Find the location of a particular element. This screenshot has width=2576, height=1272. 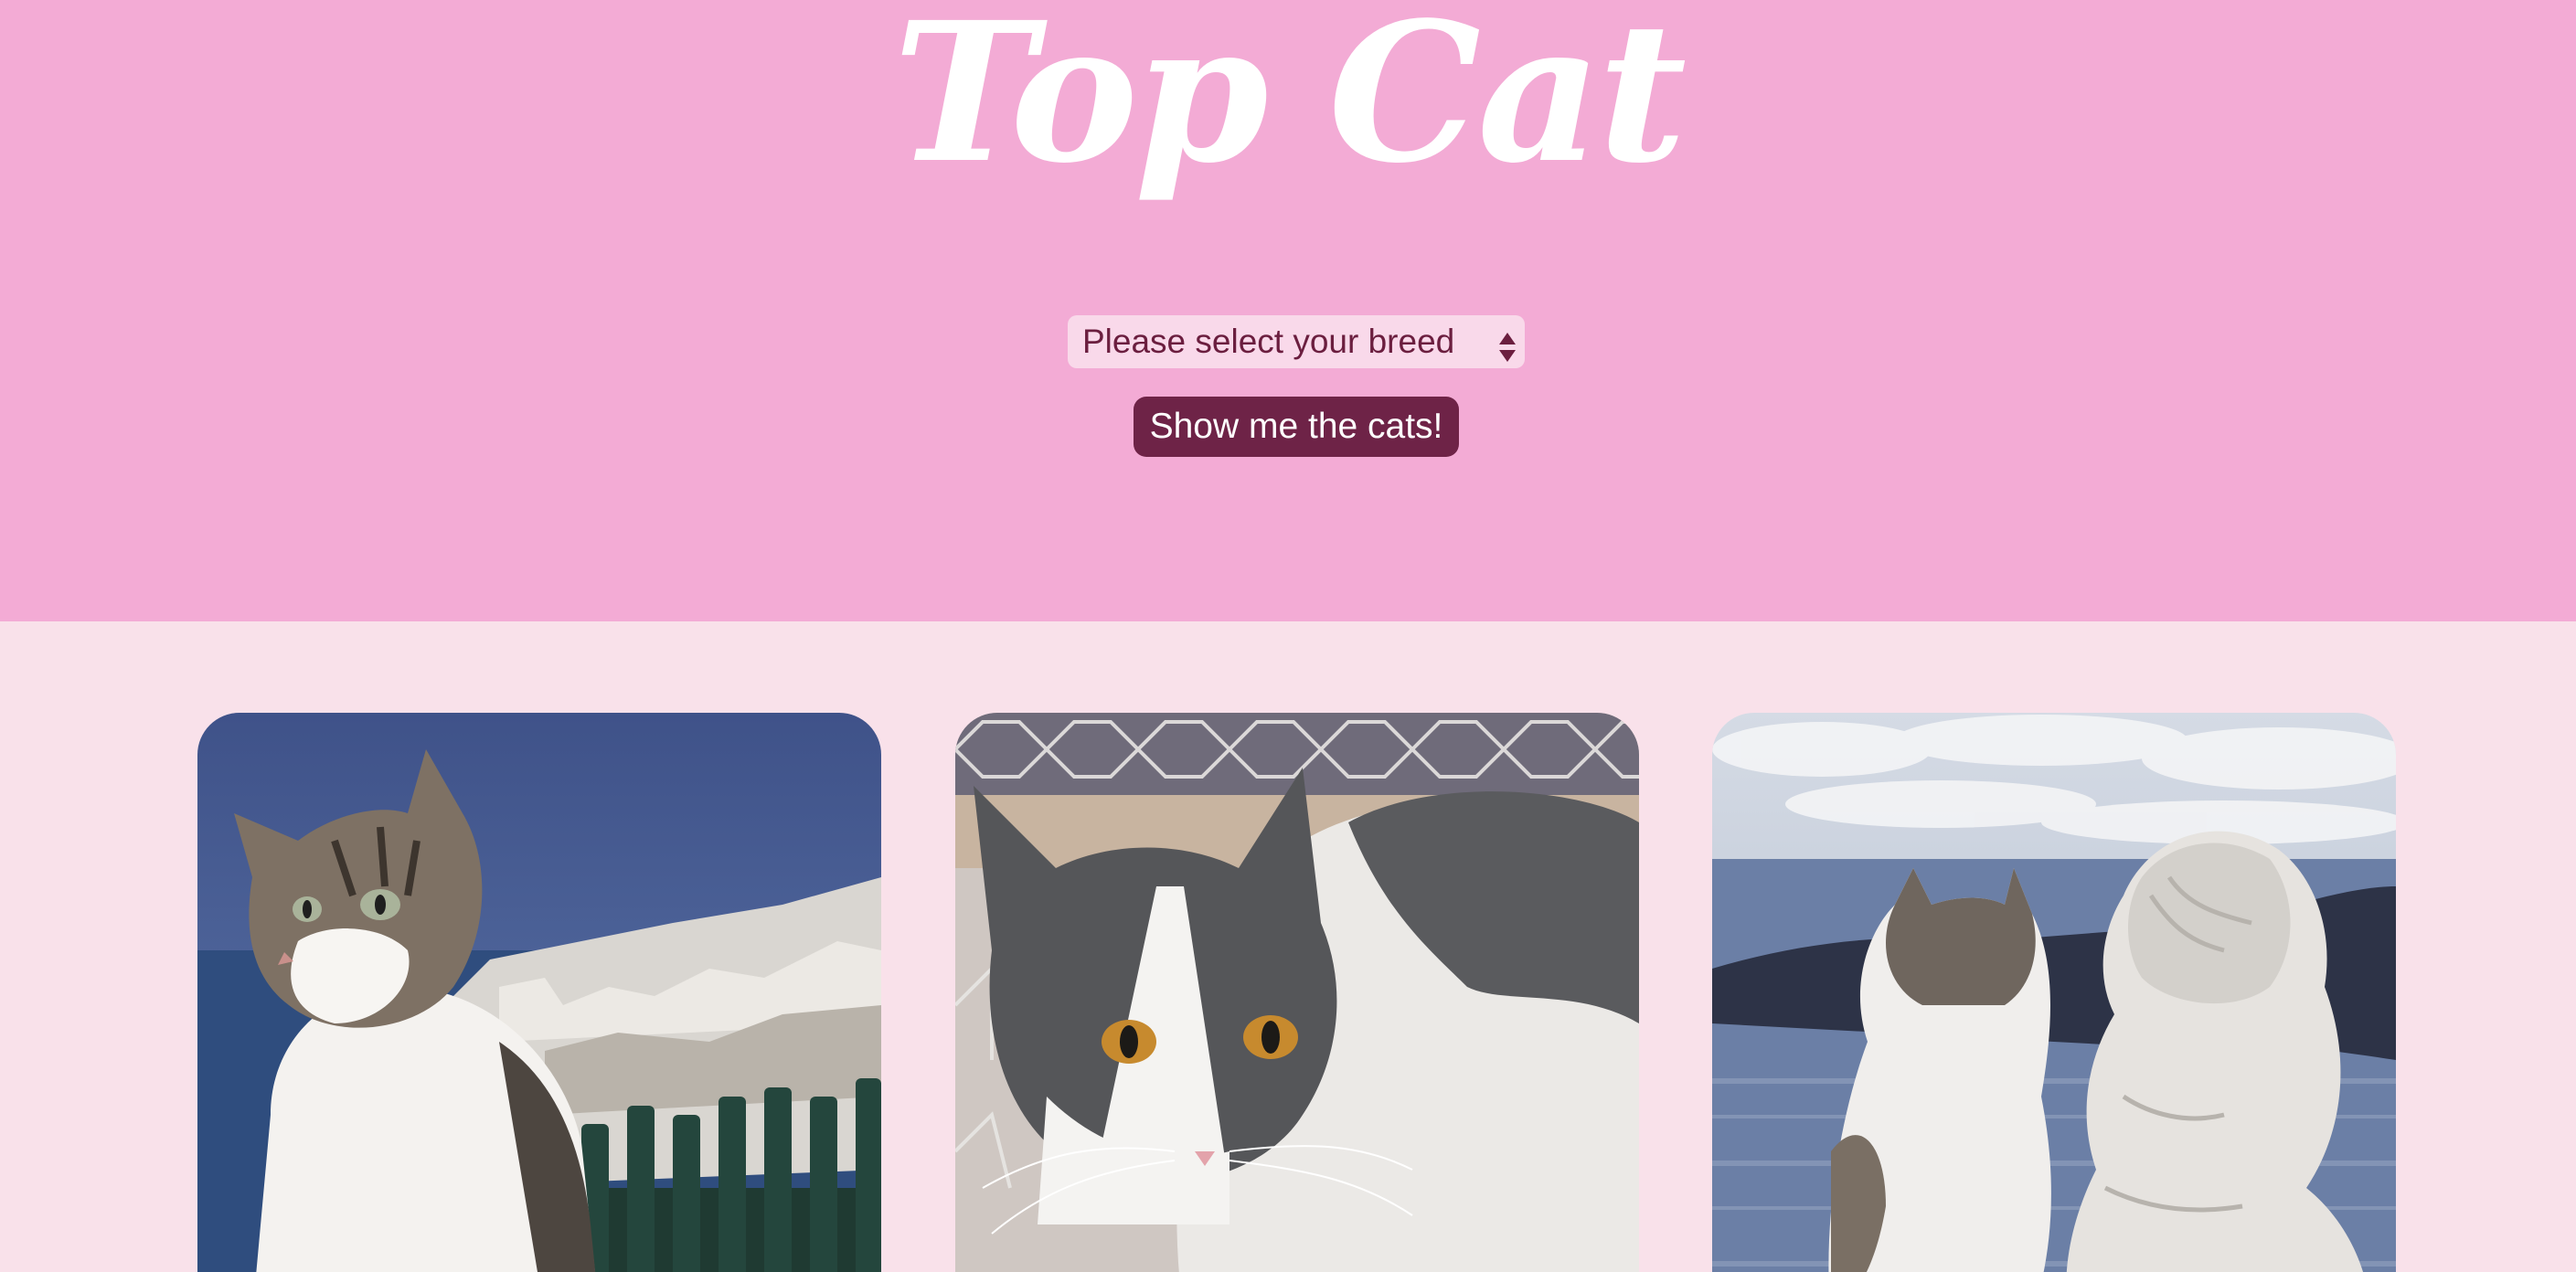

breed-select-value: Please select your breed is located at coordinates (1268, 342).